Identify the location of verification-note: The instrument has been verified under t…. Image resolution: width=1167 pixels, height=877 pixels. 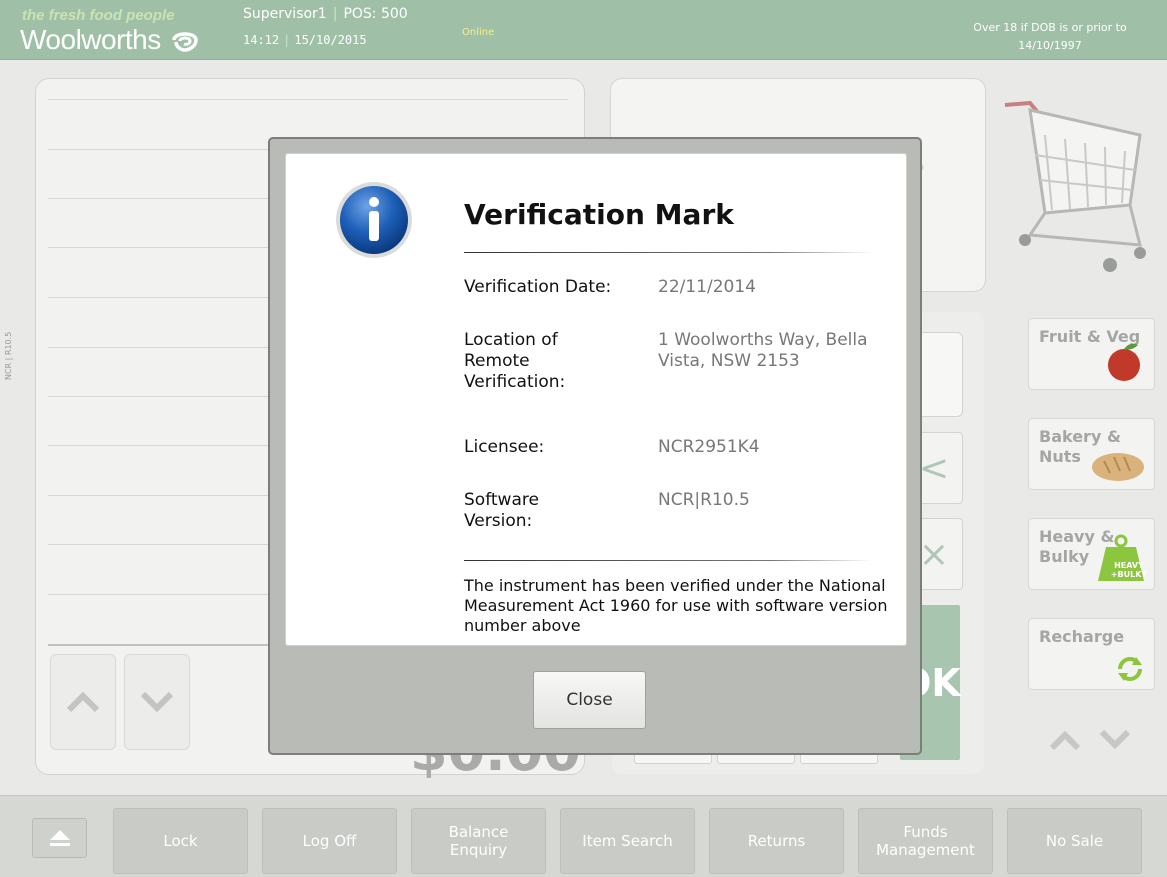
(676, 605).